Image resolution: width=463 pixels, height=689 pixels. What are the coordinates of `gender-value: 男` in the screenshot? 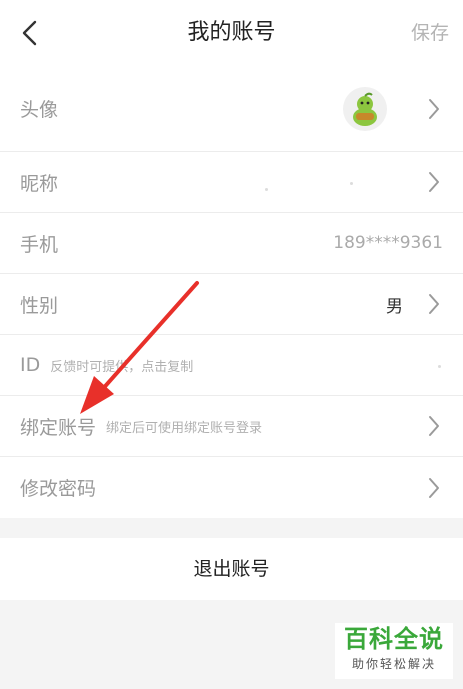 It's located at (394, 306).